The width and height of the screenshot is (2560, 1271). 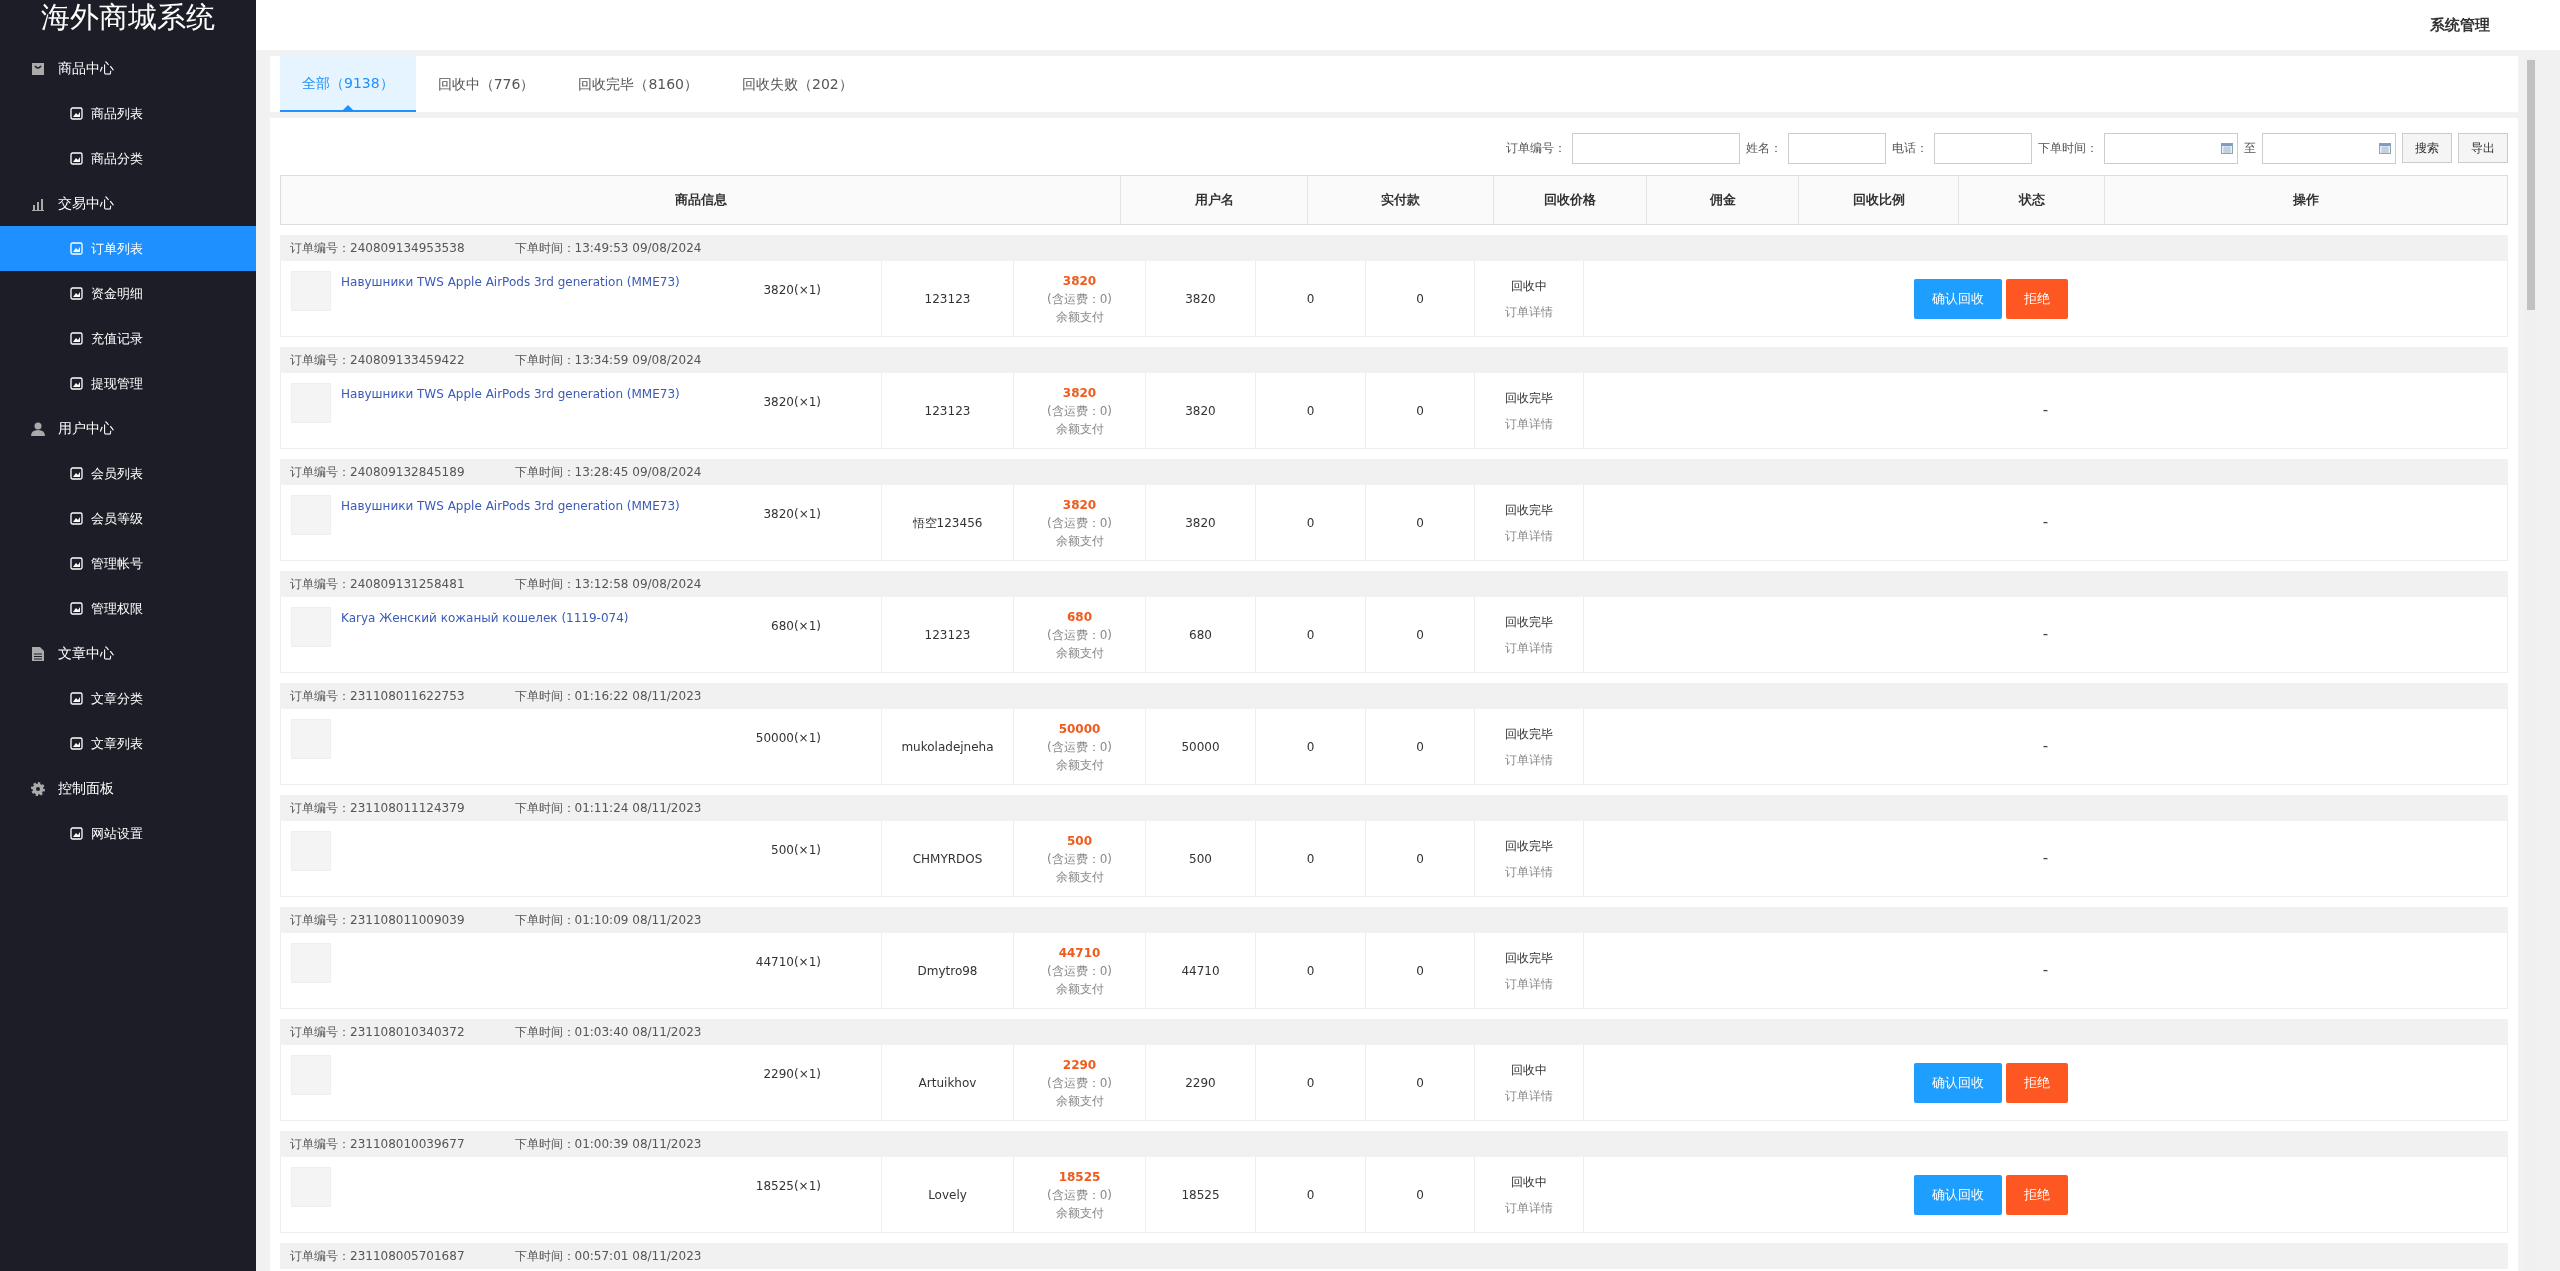 What do you see at coordinates (1878, 200) in the screenshot?
I see `column-header: 回收比例` at bounding box center [1878, 200].